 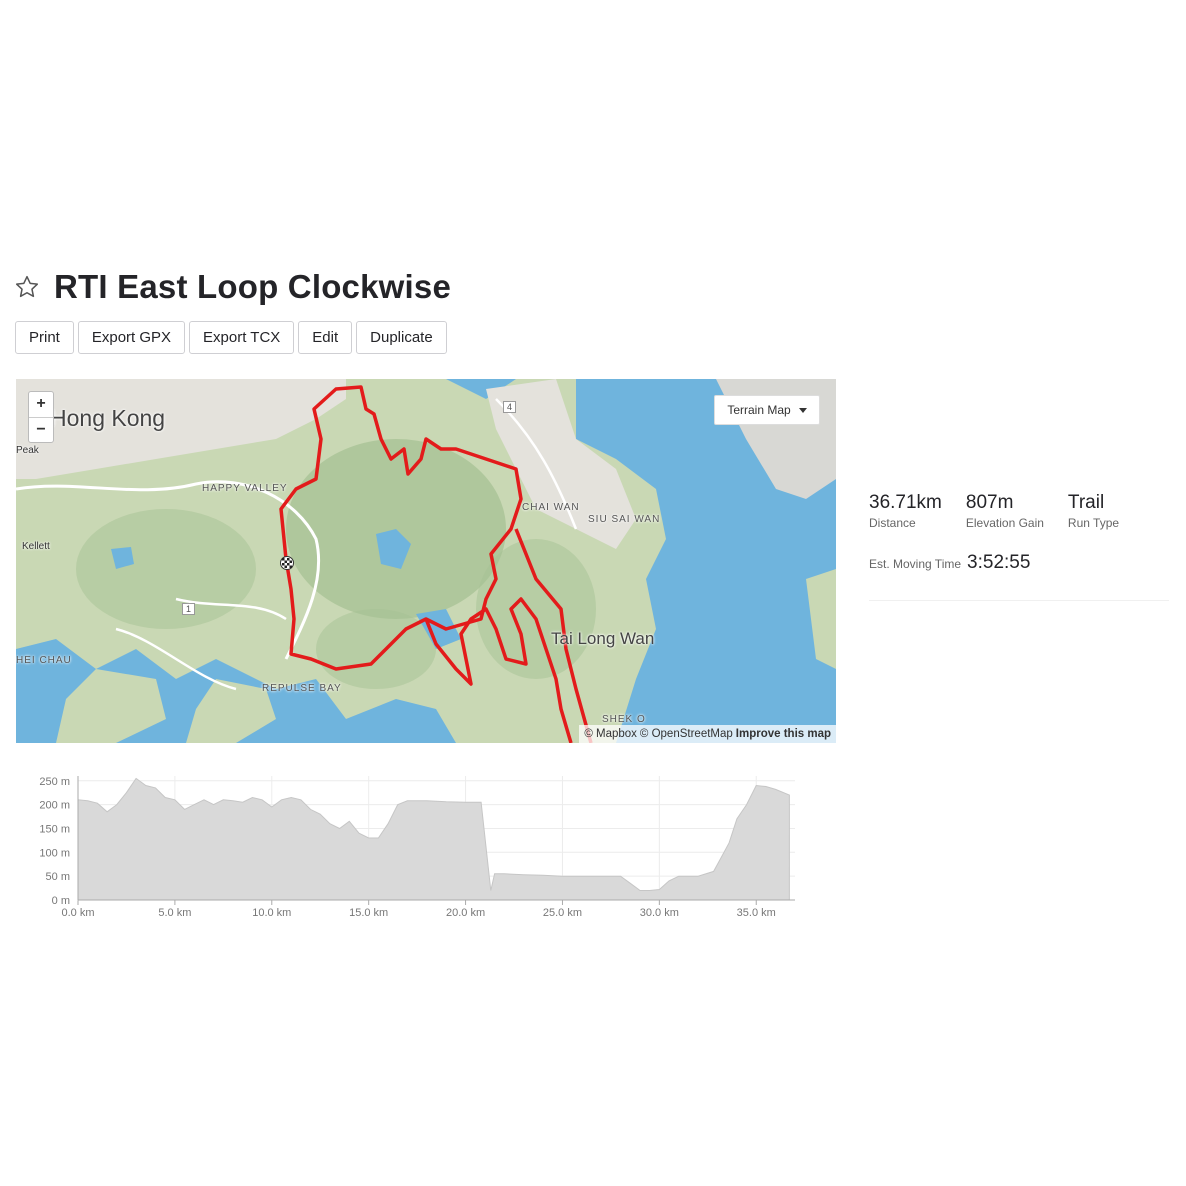 What do you see at coordinates (756, 913) in the screenshot?
I see `x-tick-label: 35.0 km` at bounding box center [756, 913].